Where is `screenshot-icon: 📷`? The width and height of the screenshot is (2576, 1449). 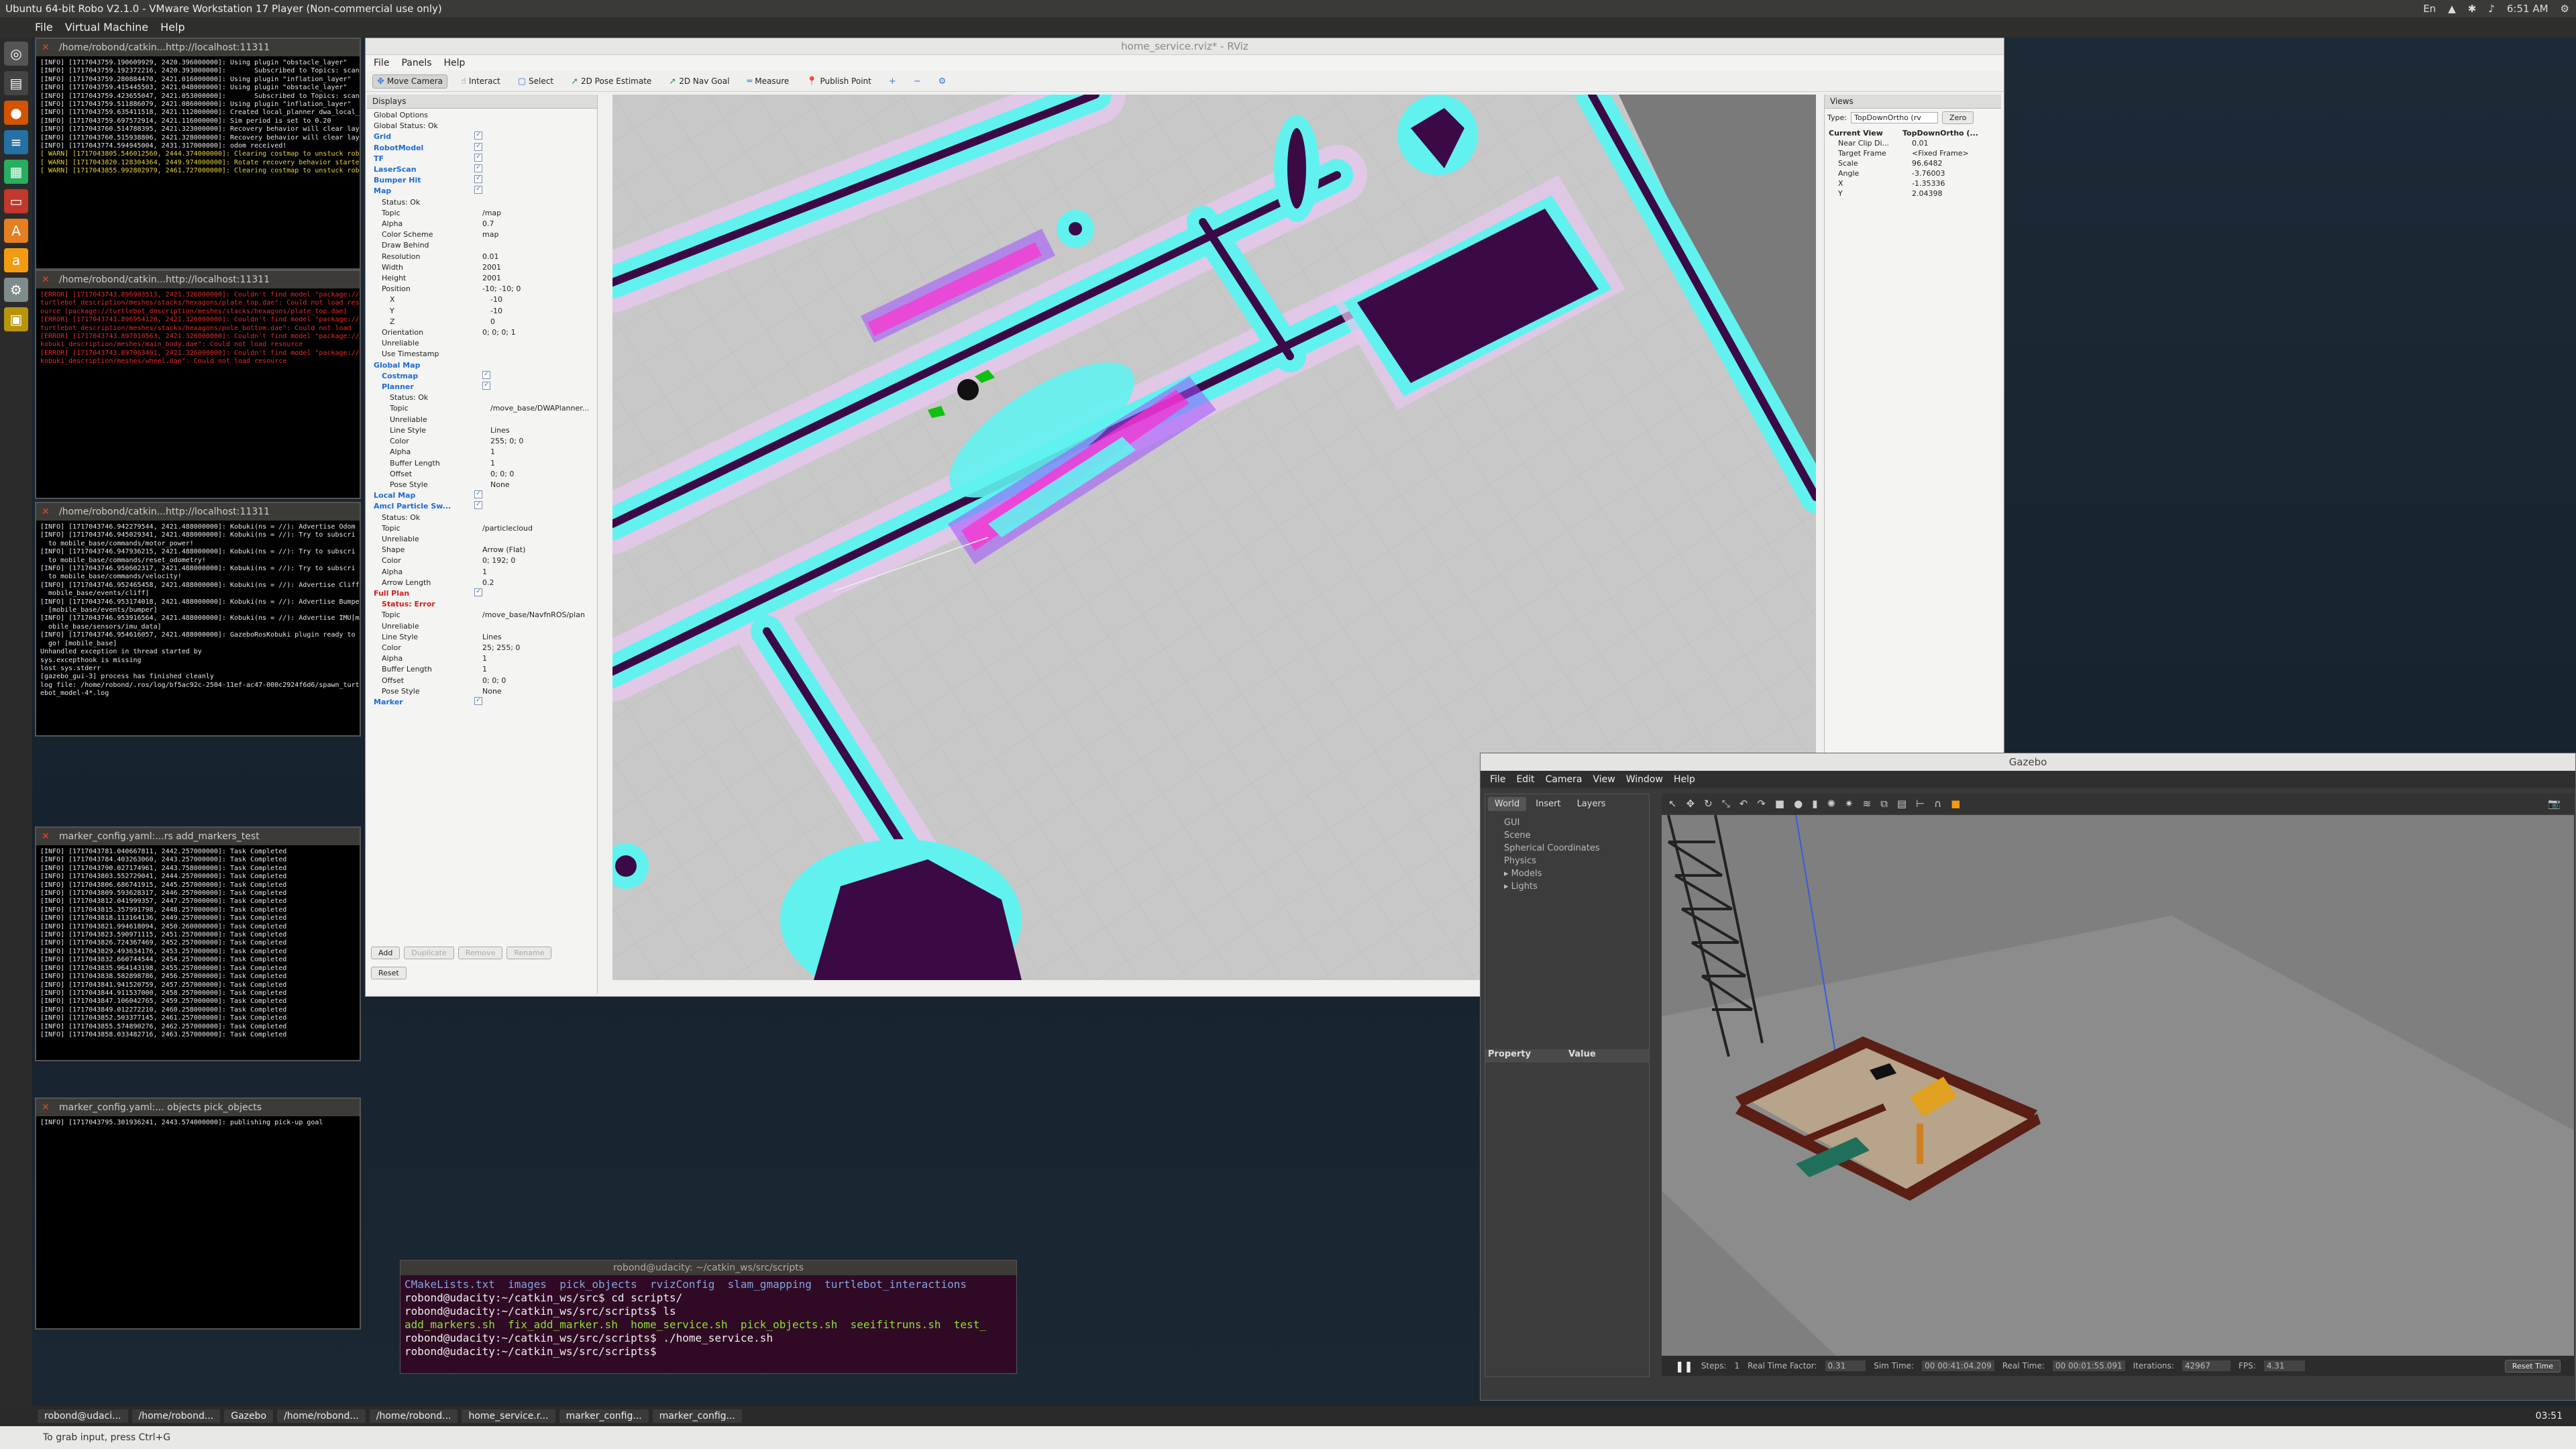
screenshot-icon: 📷 is located at coordinates (2554, 804).